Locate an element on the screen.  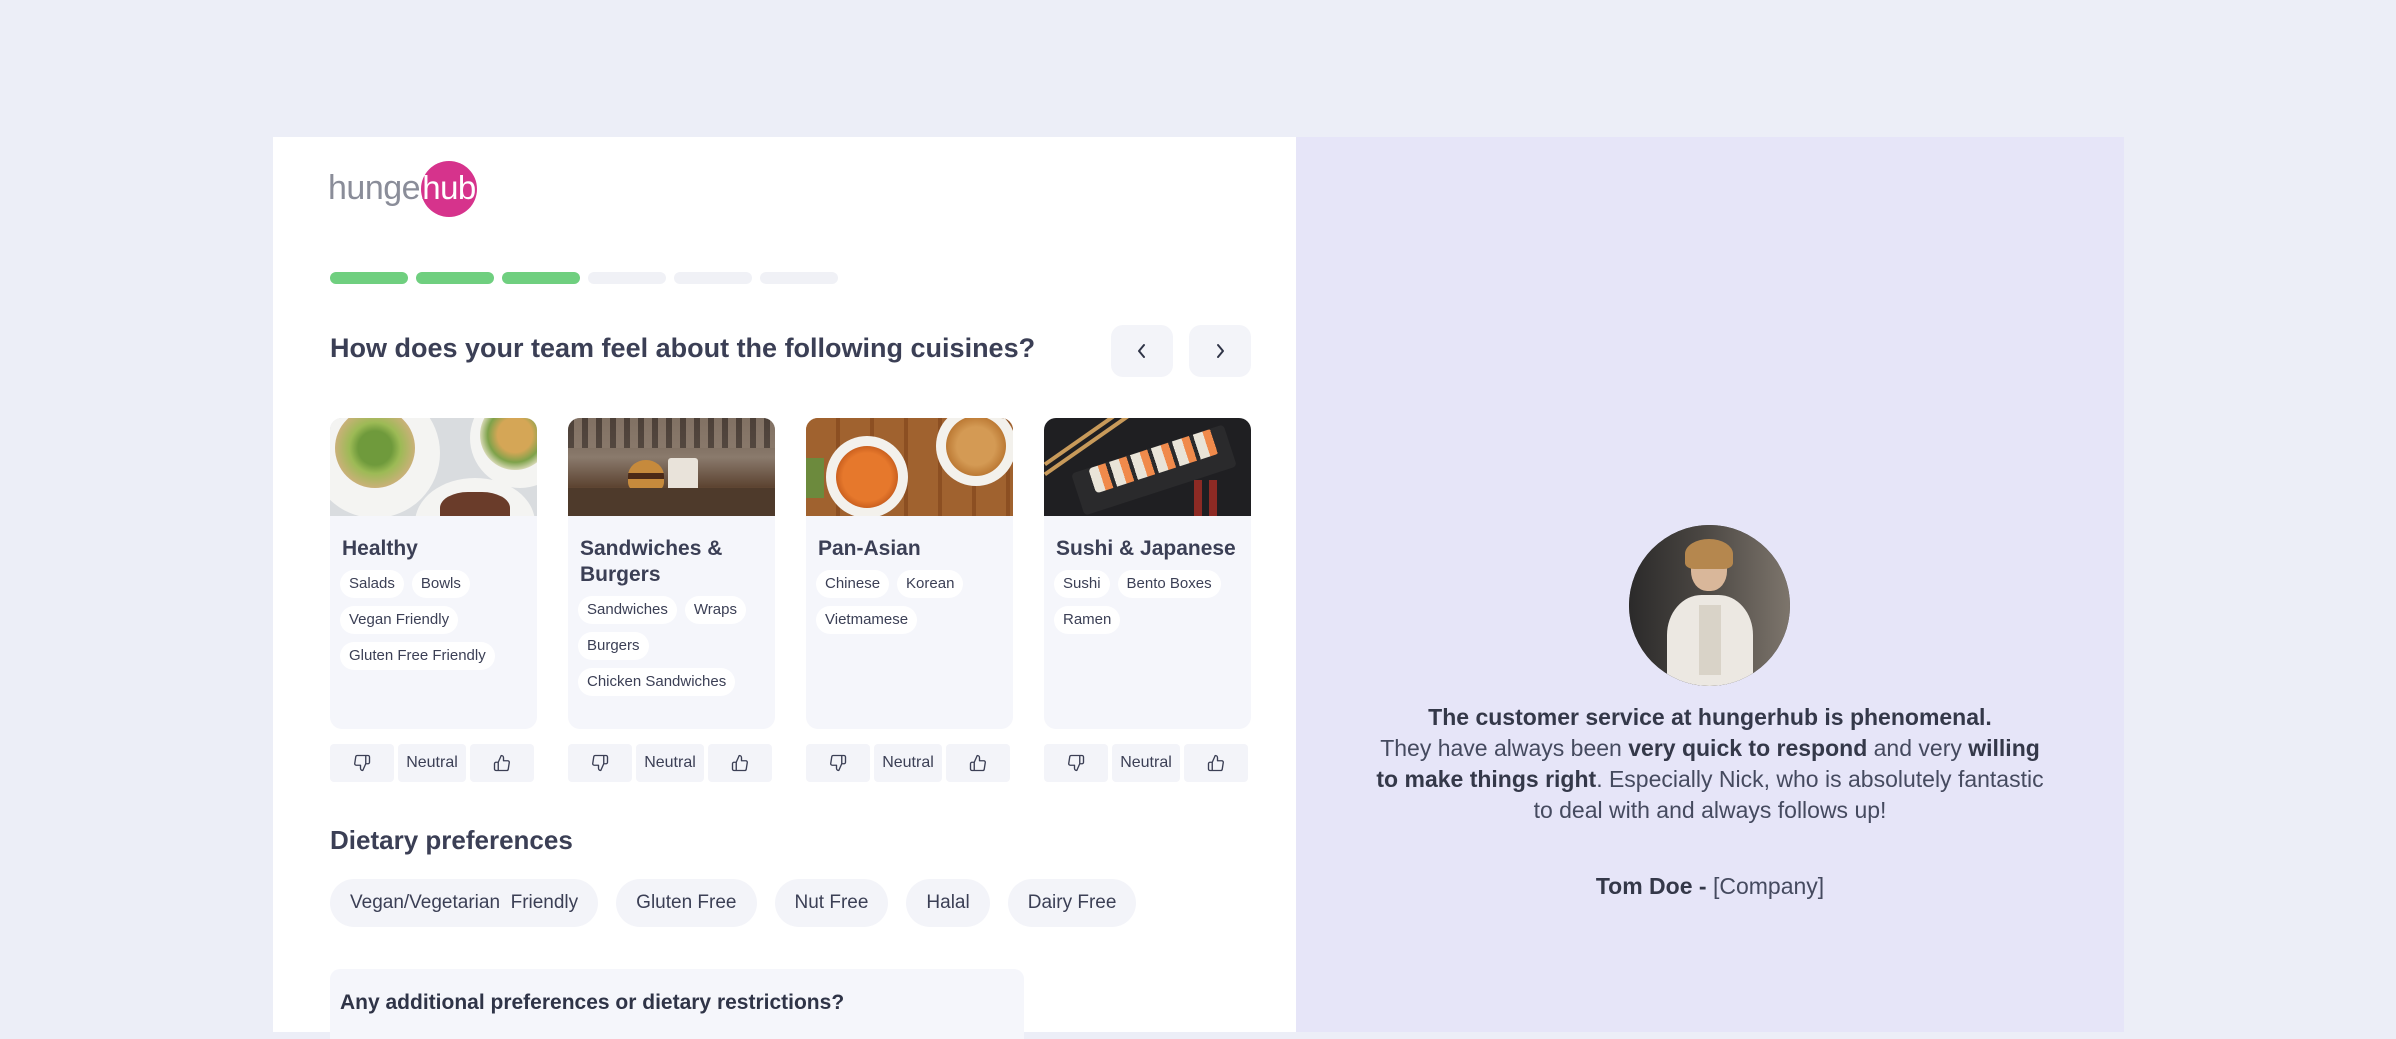
cuisine-tags: Sushi Bento Boxes Ramen is located at coordinates (1147, 602).